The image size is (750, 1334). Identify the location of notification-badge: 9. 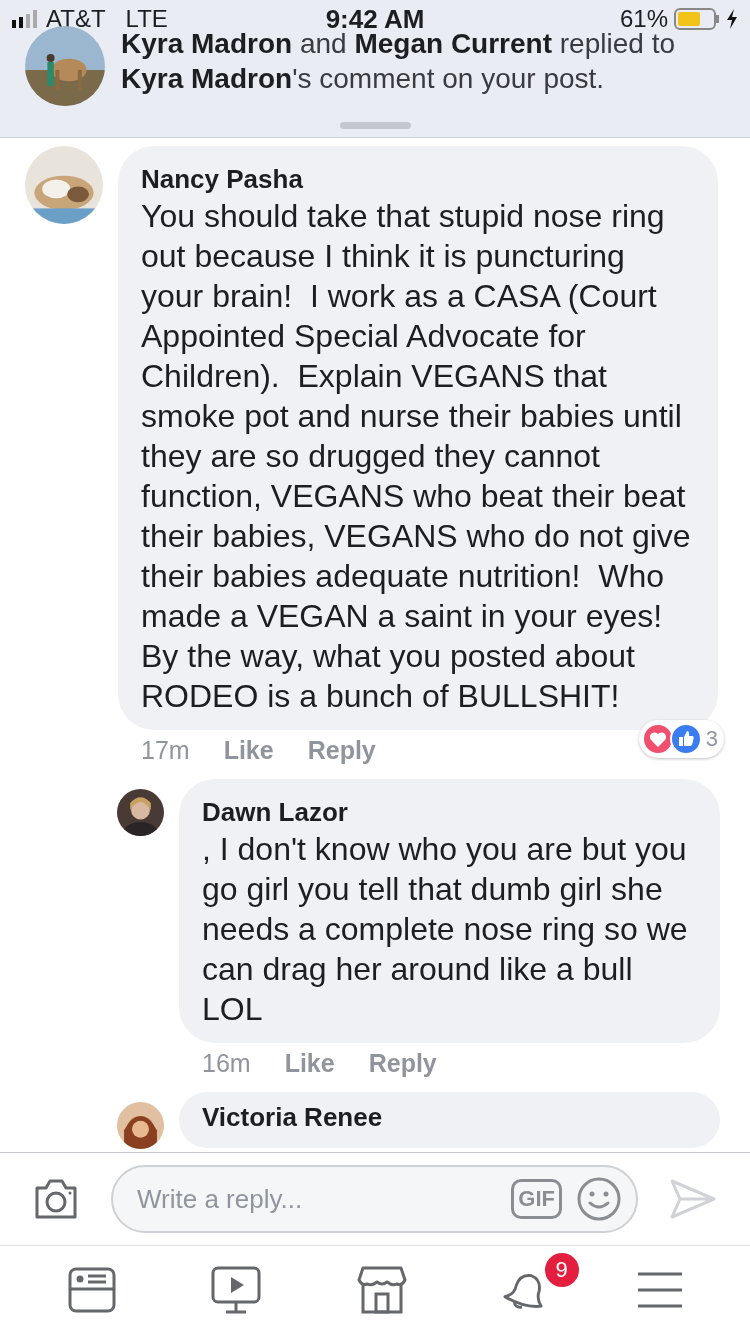
(561, 1270).